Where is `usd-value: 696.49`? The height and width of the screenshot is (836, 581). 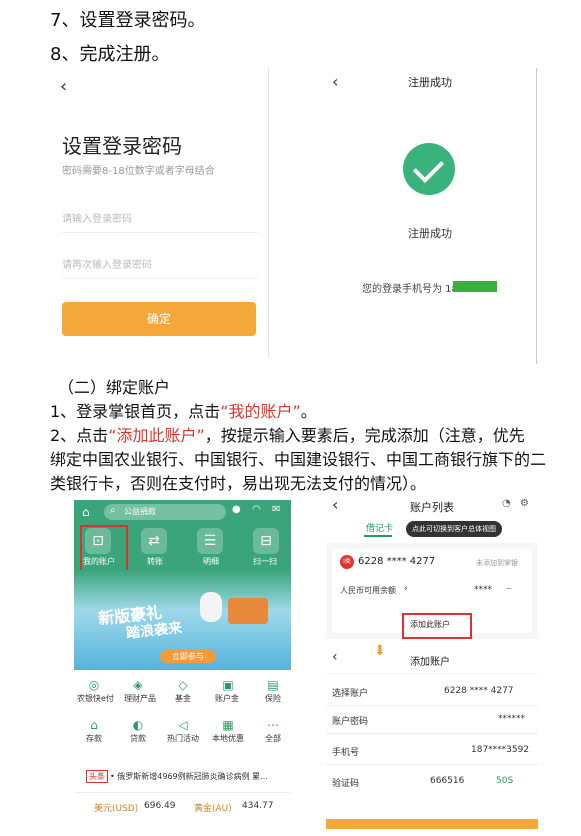
usd-value: 696.49 is located at coordinates (160, 806).